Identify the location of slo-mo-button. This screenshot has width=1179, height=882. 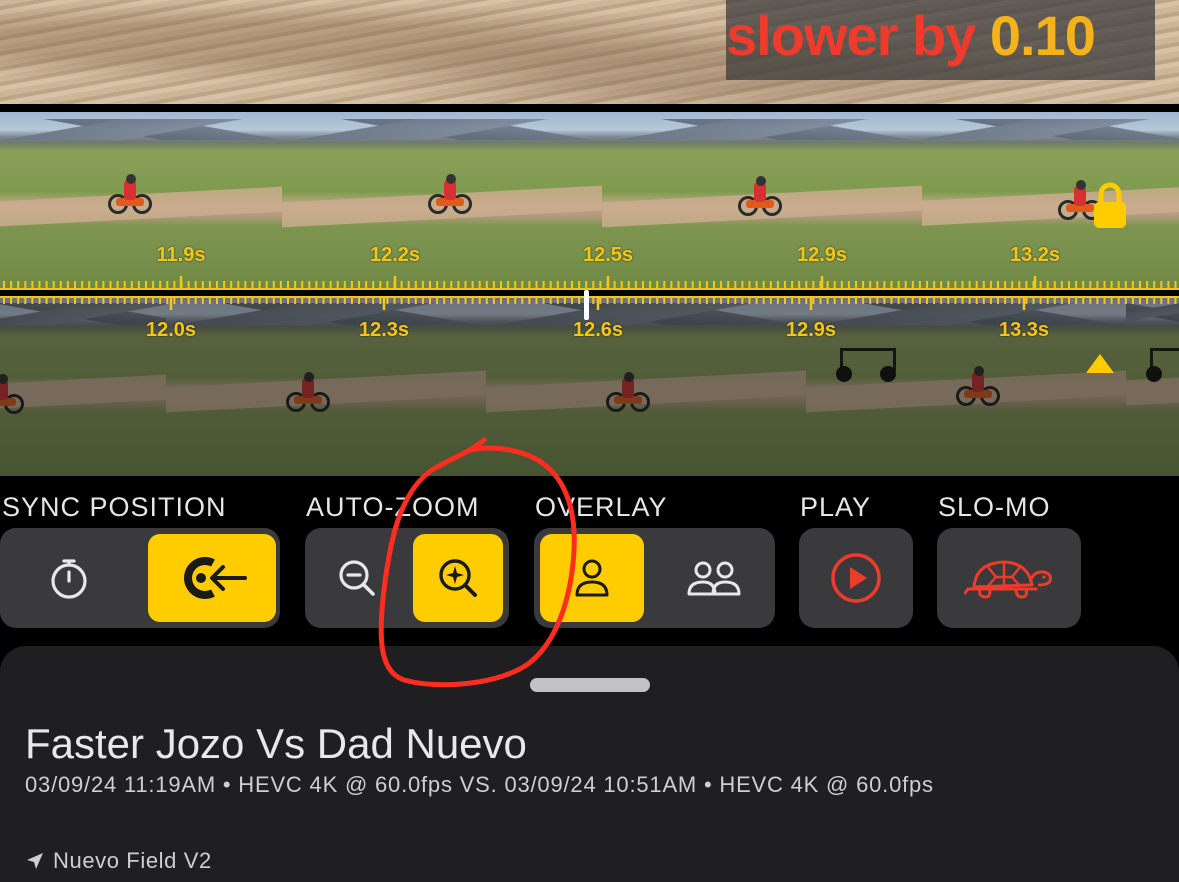
(1009, 578).